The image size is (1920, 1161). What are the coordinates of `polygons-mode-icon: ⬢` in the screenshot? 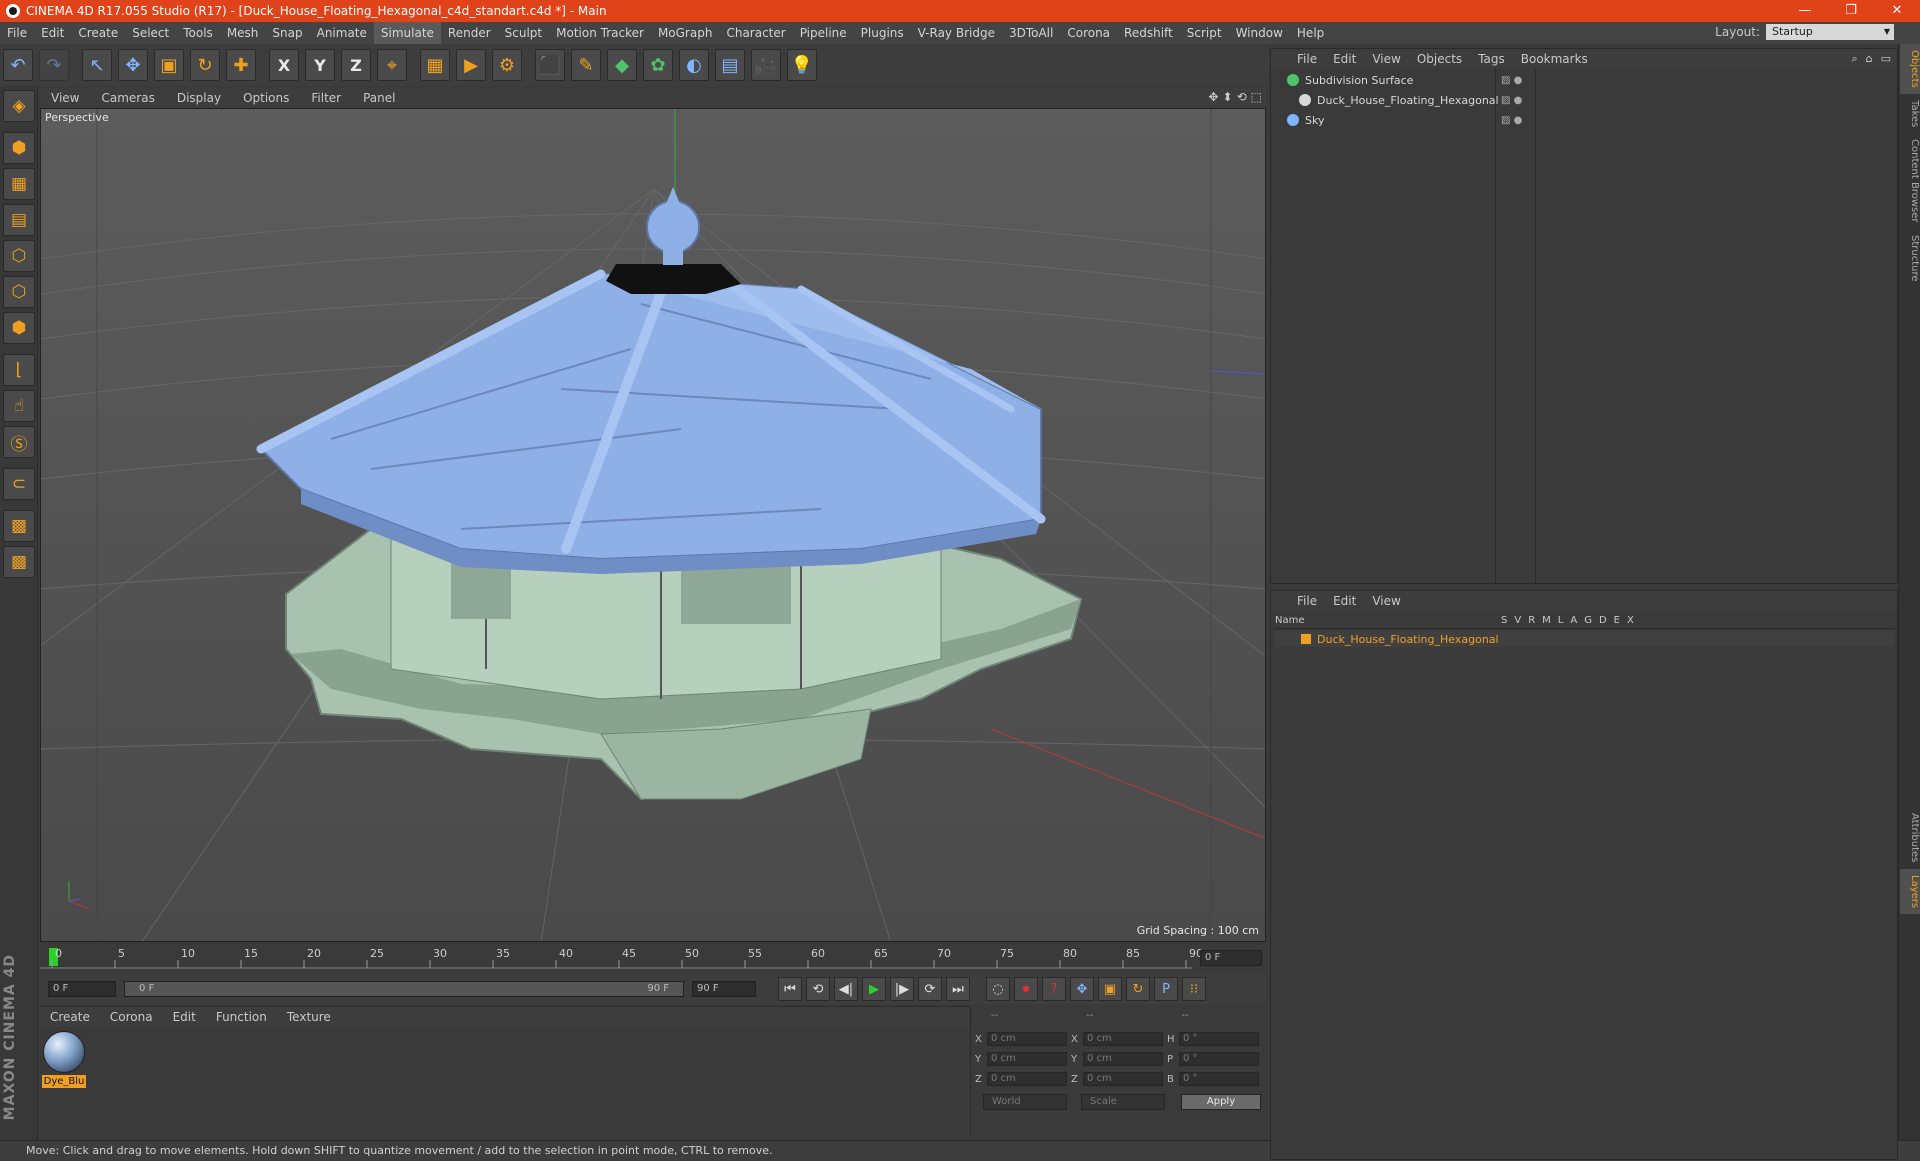 It's located at (19, 328).